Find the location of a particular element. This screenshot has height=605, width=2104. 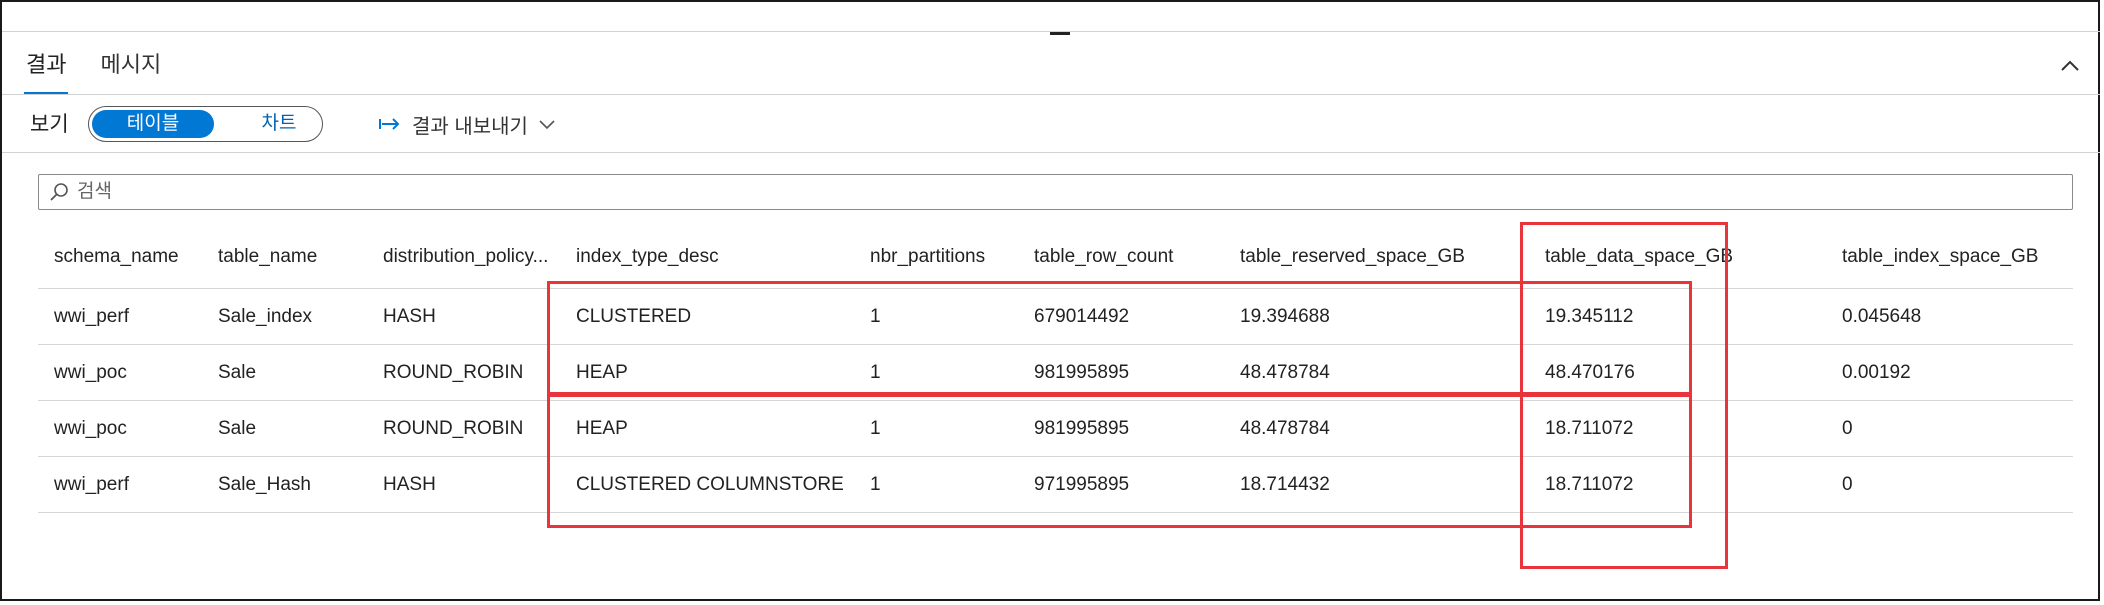

search-icon is located at coordinates (59, 192).